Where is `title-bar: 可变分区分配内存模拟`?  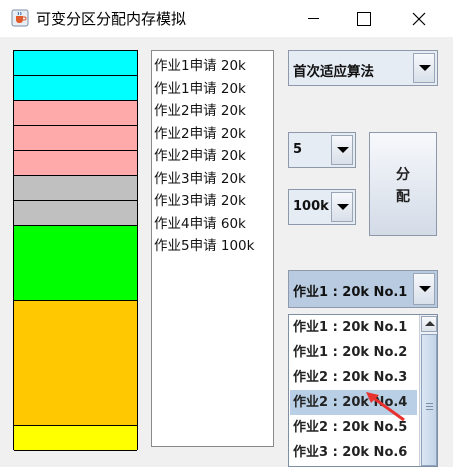 title-bar: 可变分区分配内存模拟 is located at coordinates (226, 18).